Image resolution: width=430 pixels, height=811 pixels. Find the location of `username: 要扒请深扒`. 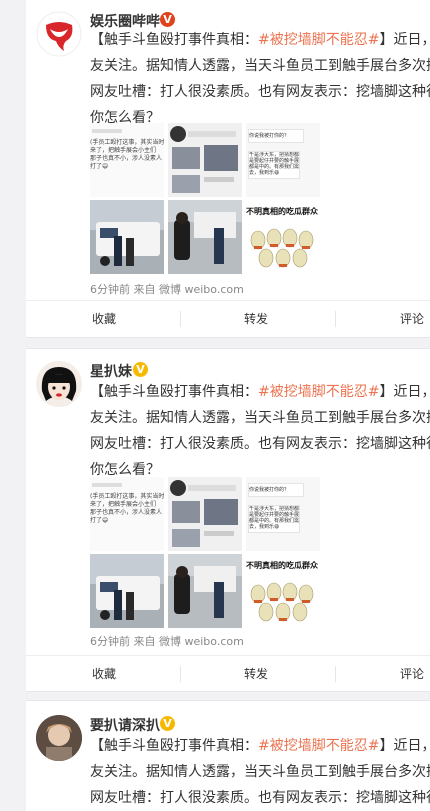

username: 要扒请深扒 is located at coordinates (125, 725).